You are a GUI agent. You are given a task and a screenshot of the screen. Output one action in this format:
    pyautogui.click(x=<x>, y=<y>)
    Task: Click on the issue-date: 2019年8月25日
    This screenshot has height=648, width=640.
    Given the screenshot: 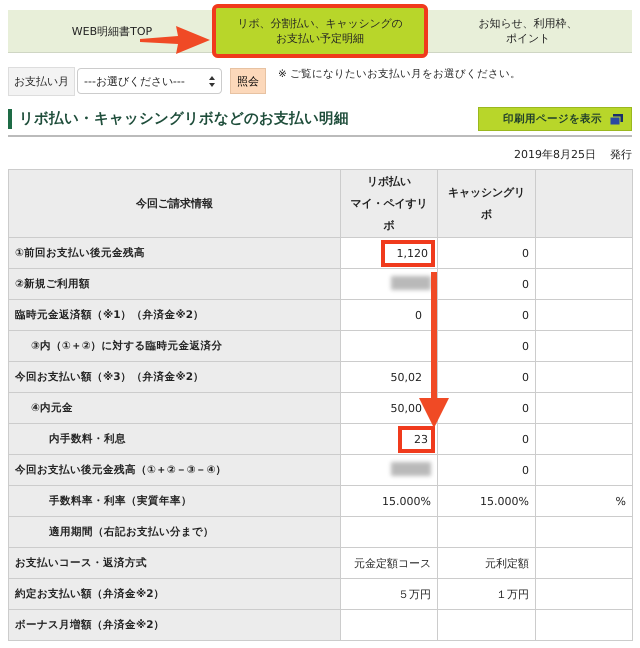 What is the action you would take?
    pyautogui.click(x=555, y=154)
    